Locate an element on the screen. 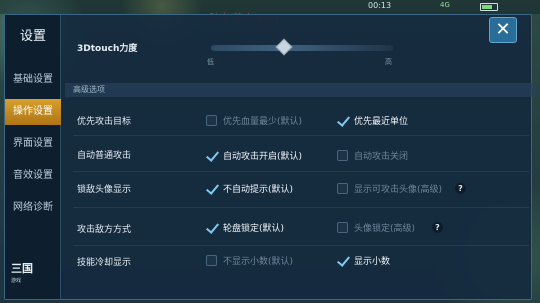  close-button: ✕ is located at coordinates (503, 30).